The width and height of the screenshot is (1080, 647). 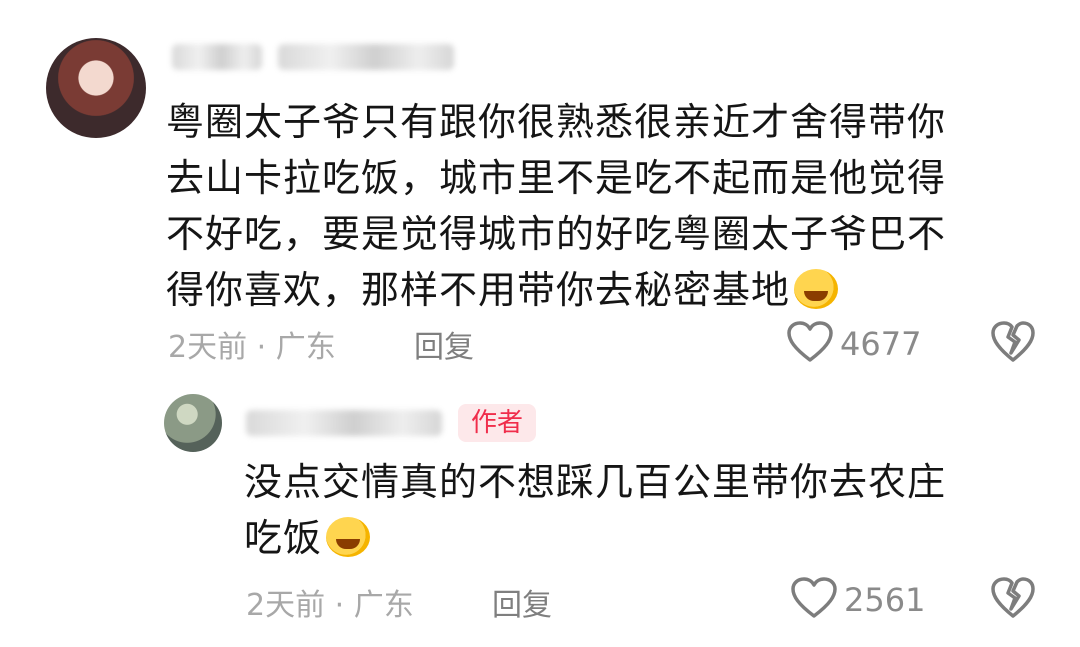 What do you see at coordinates (881, 344) in the screenshot?
I see `like-count: 4677` at bounding box center [881, 344].